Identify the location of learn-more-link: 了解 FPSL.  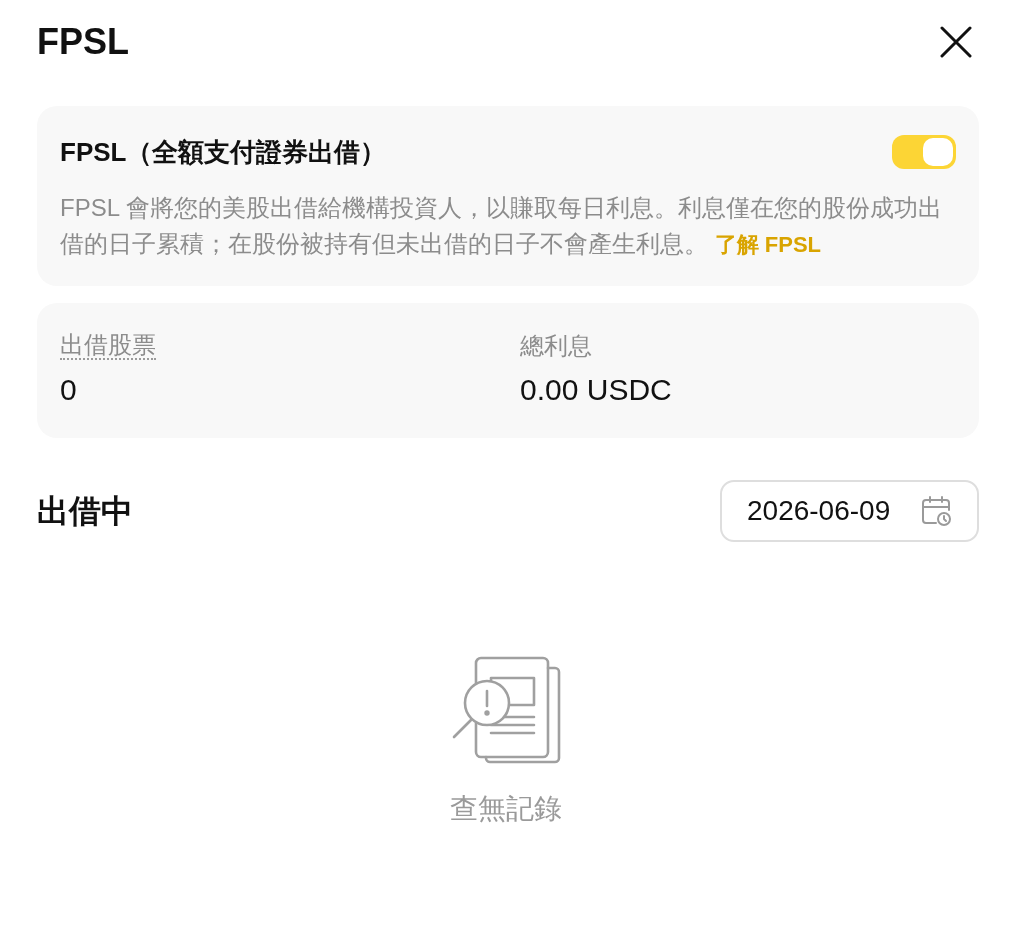
(767, 244).